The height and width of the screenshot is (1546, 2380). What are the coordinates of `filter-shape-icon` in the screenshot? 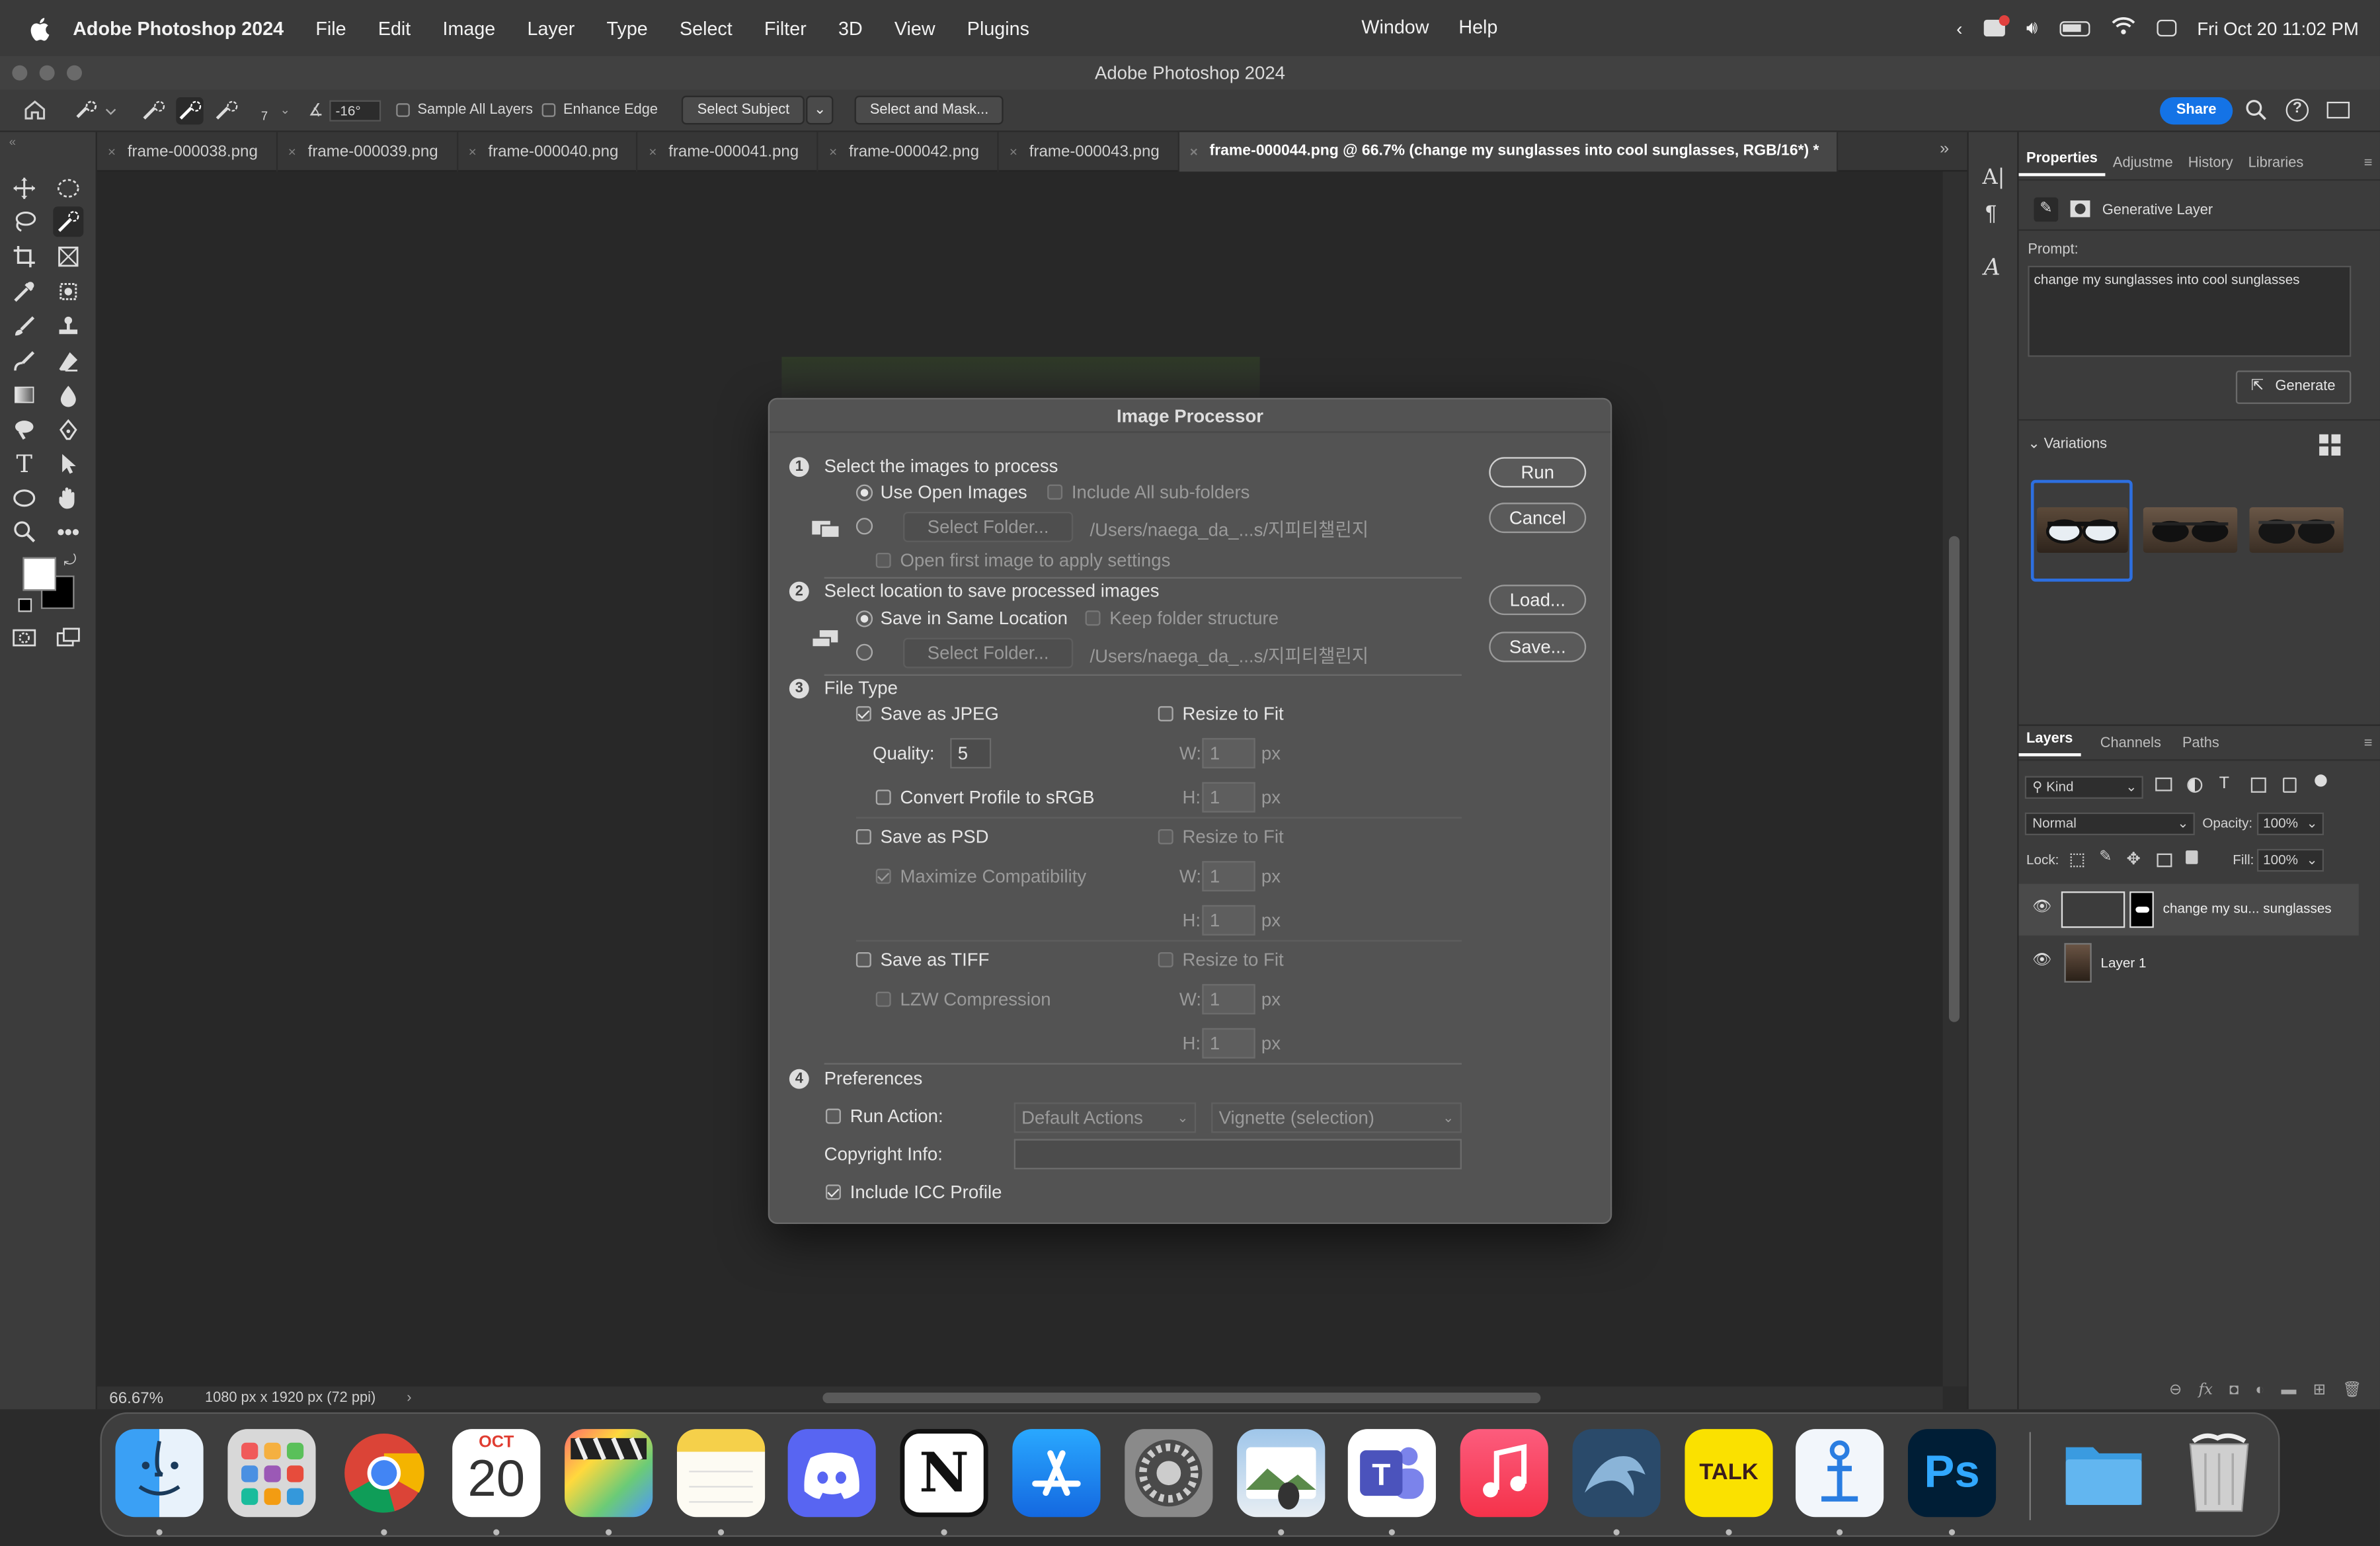 It's located at (2258, 785).